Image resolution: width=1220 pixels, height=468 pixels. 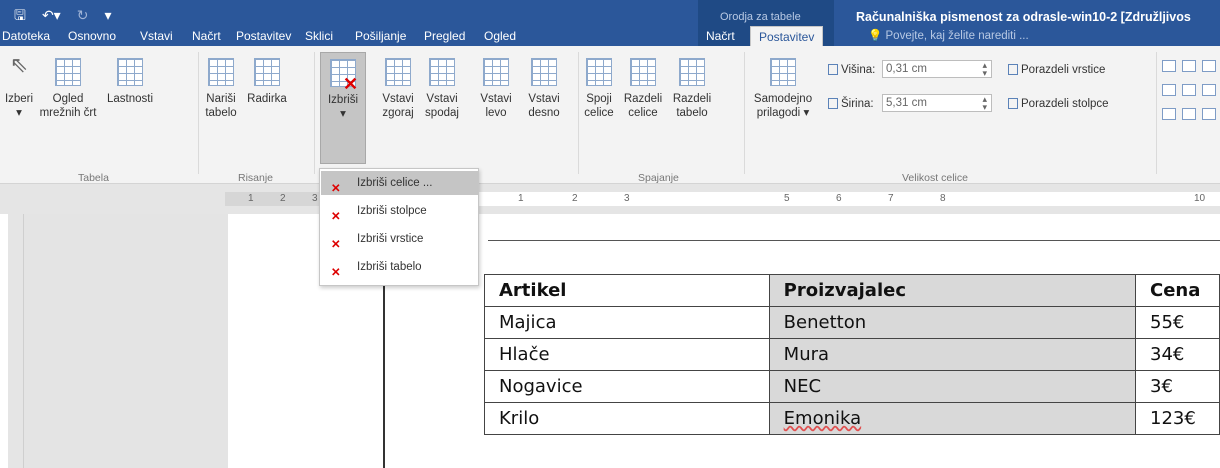 I want to click on red-x-icon: ✕, so click(x=351, y=84).